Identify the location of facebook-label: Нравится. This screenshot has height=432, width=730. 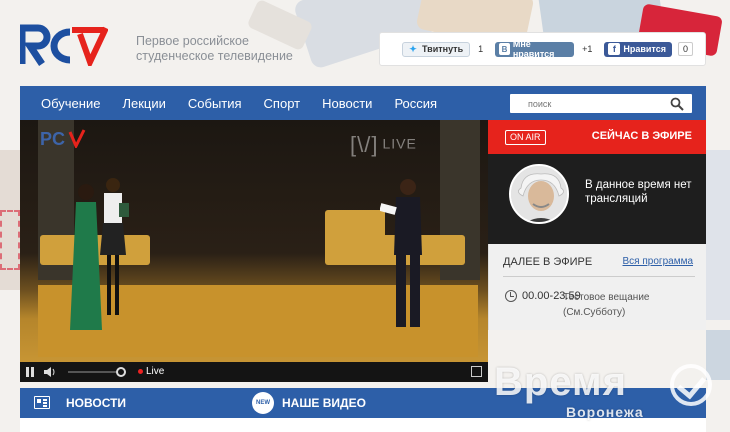
(644, 49).